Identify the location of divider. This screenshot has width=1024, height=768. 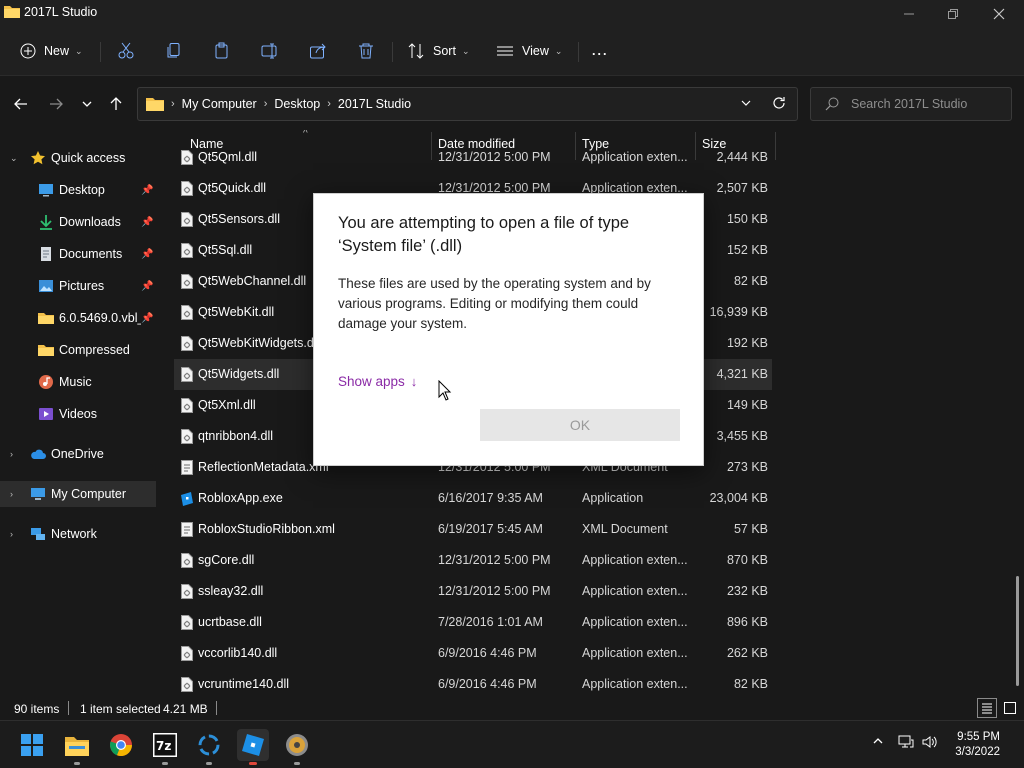
(100, 52).